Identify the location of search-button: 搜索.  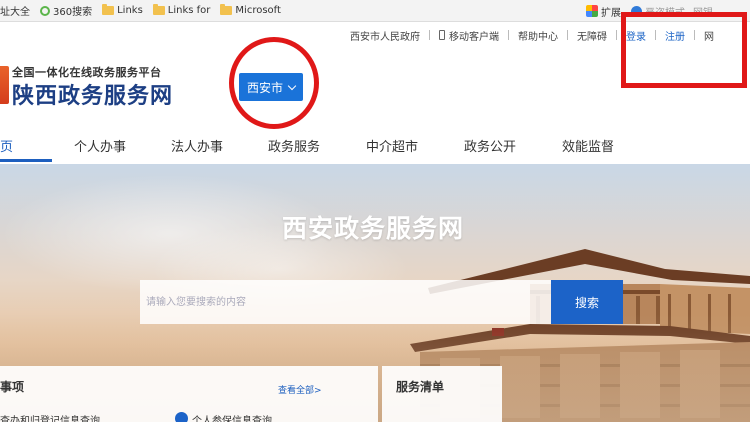
(587, 302).